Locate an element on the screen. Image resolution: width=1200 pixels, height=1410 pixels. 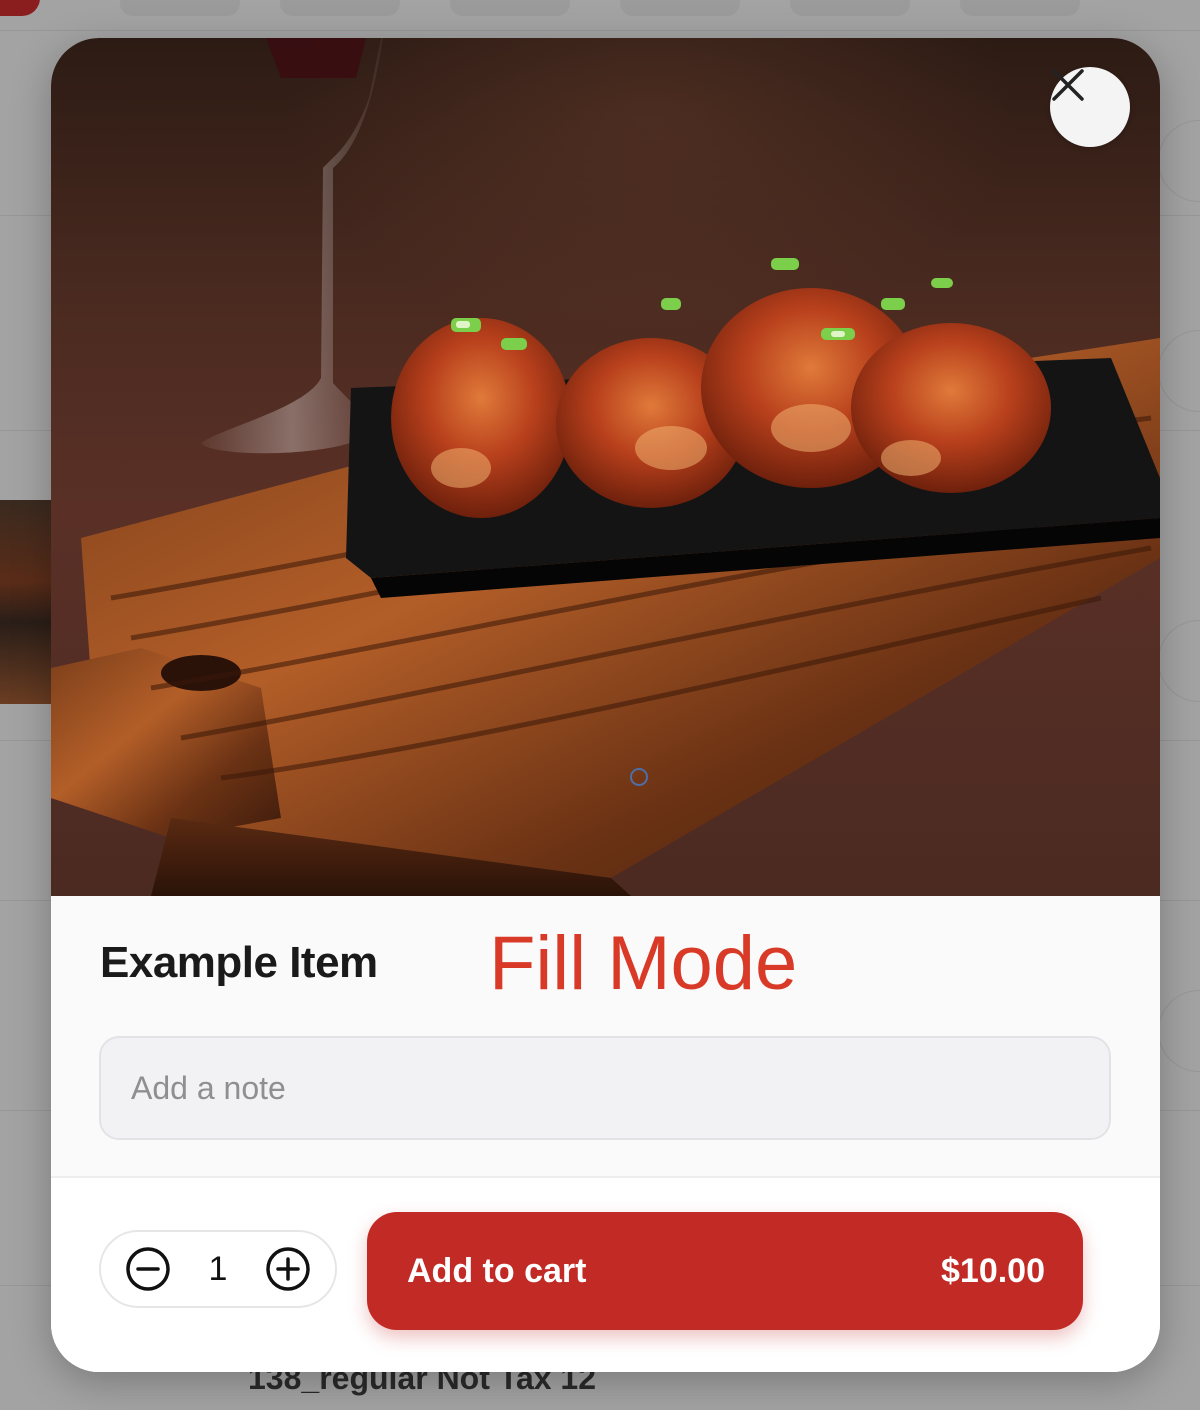
close-icon is located at coordinates (1080, 97).